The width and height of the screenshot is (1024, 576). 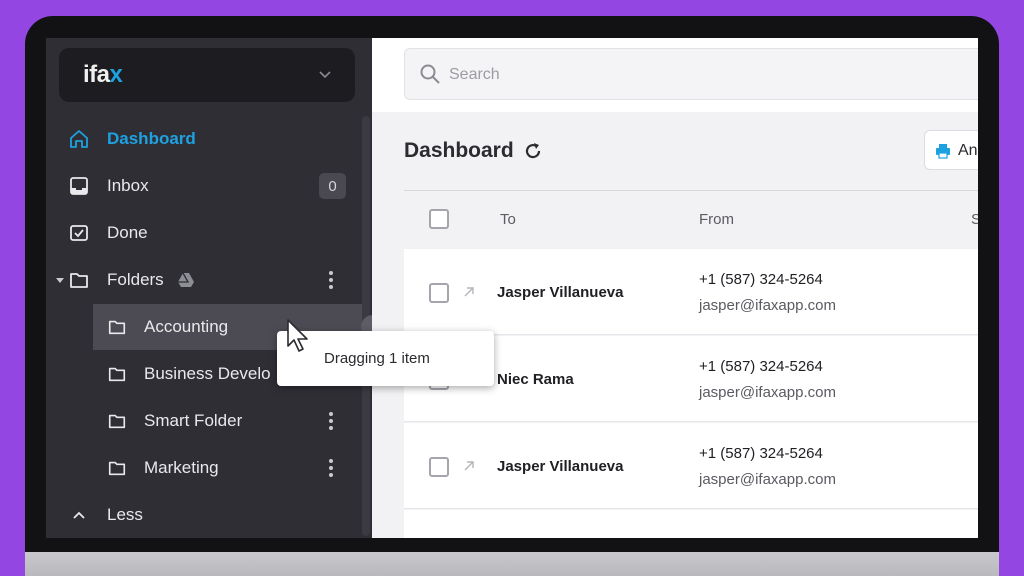 What do you see at coordinates (207, 373) in the screenshot?
I see `folder-item-label: Business Develo` at bounding box center [207, 373].